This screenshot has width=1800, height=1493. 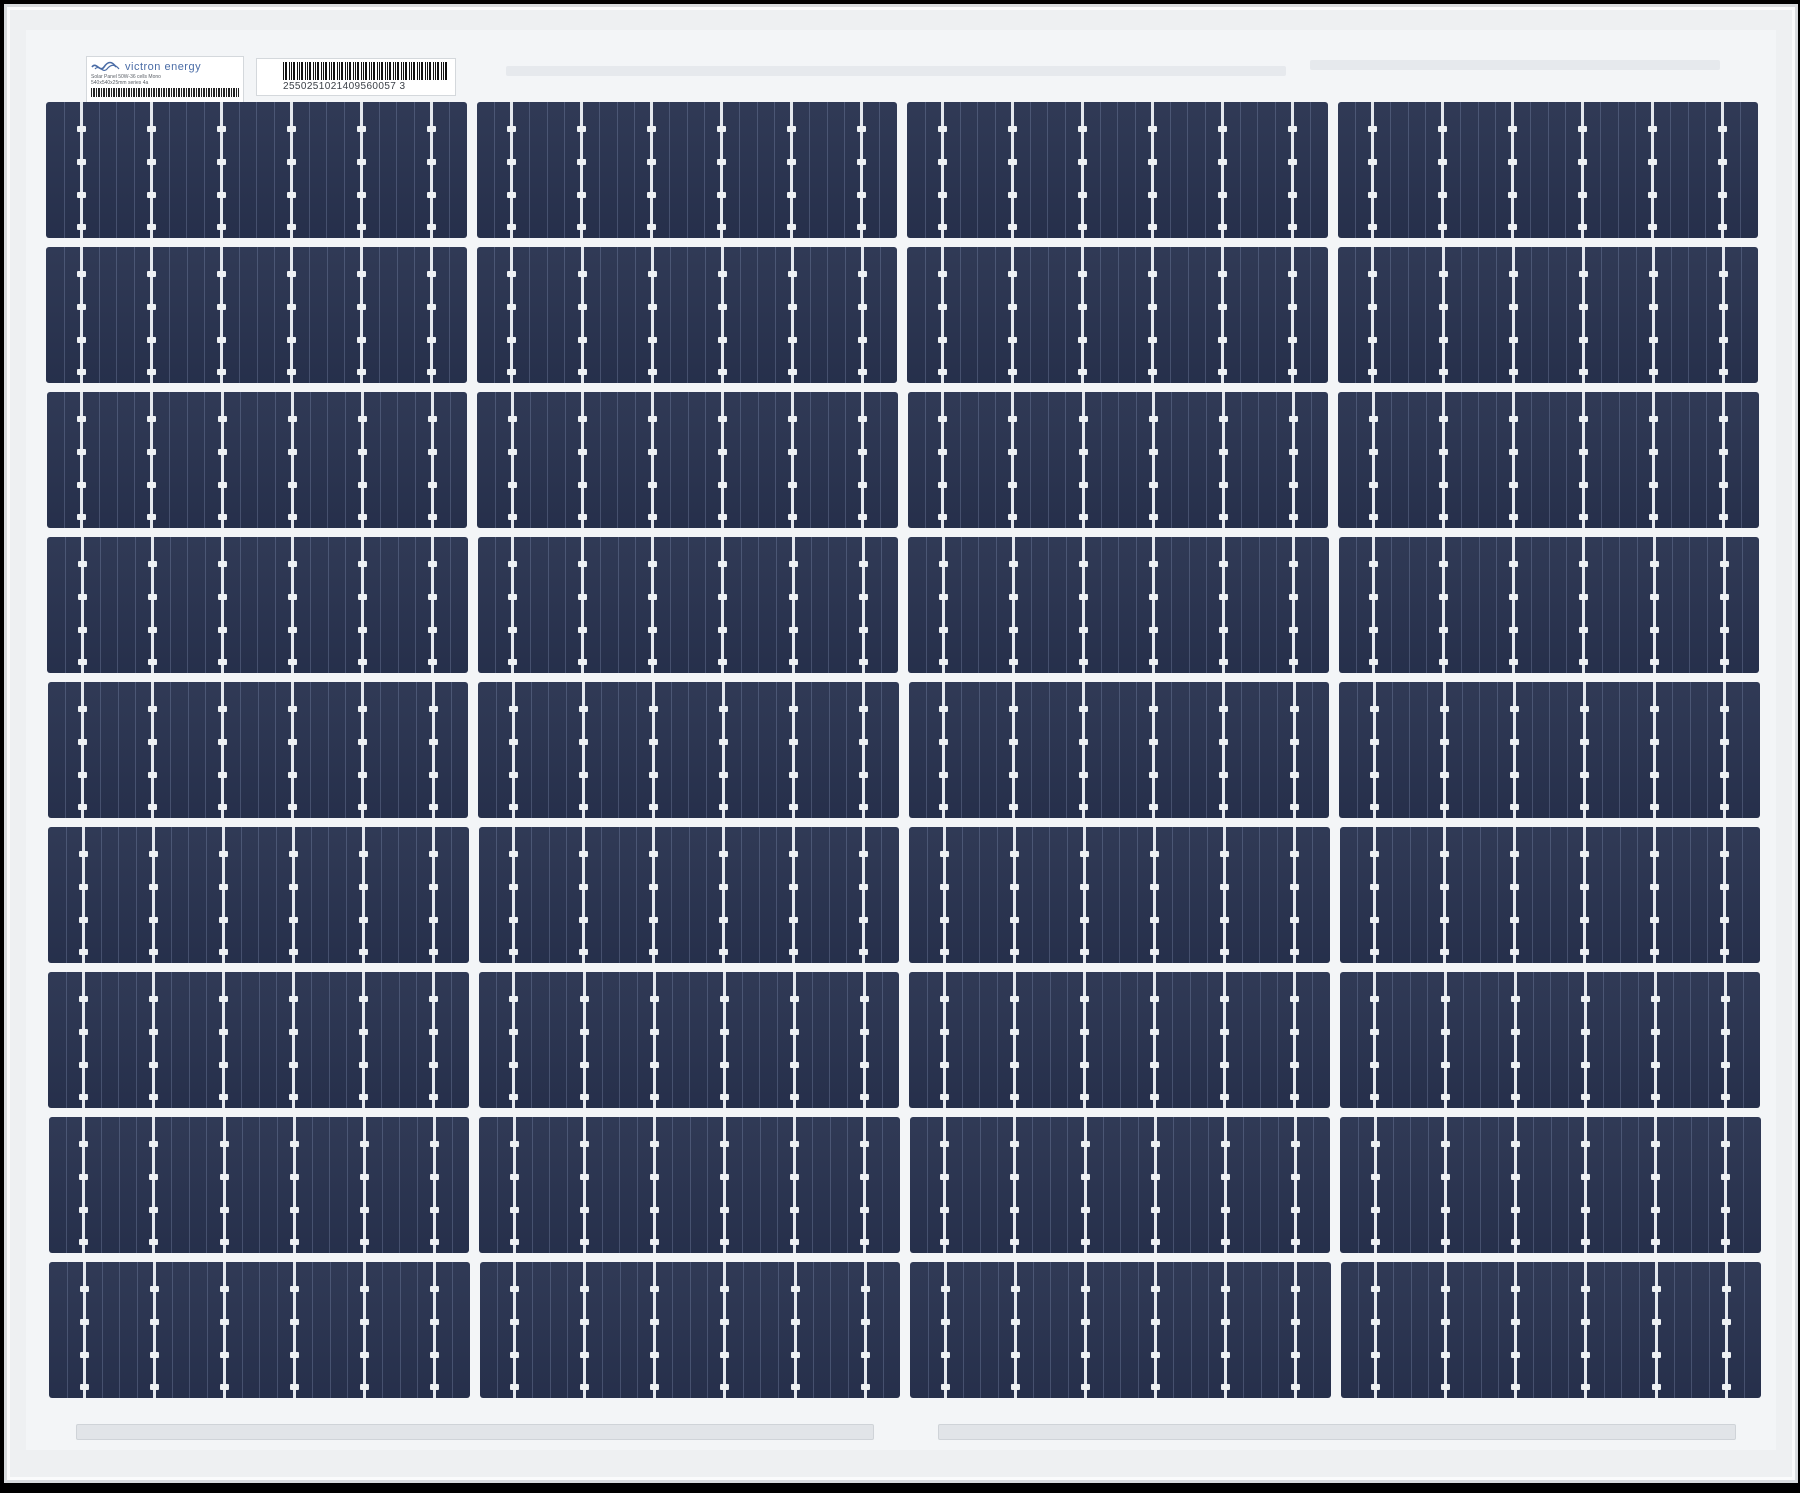 I want to click on barcode-icon, so click(x=365, y=71).